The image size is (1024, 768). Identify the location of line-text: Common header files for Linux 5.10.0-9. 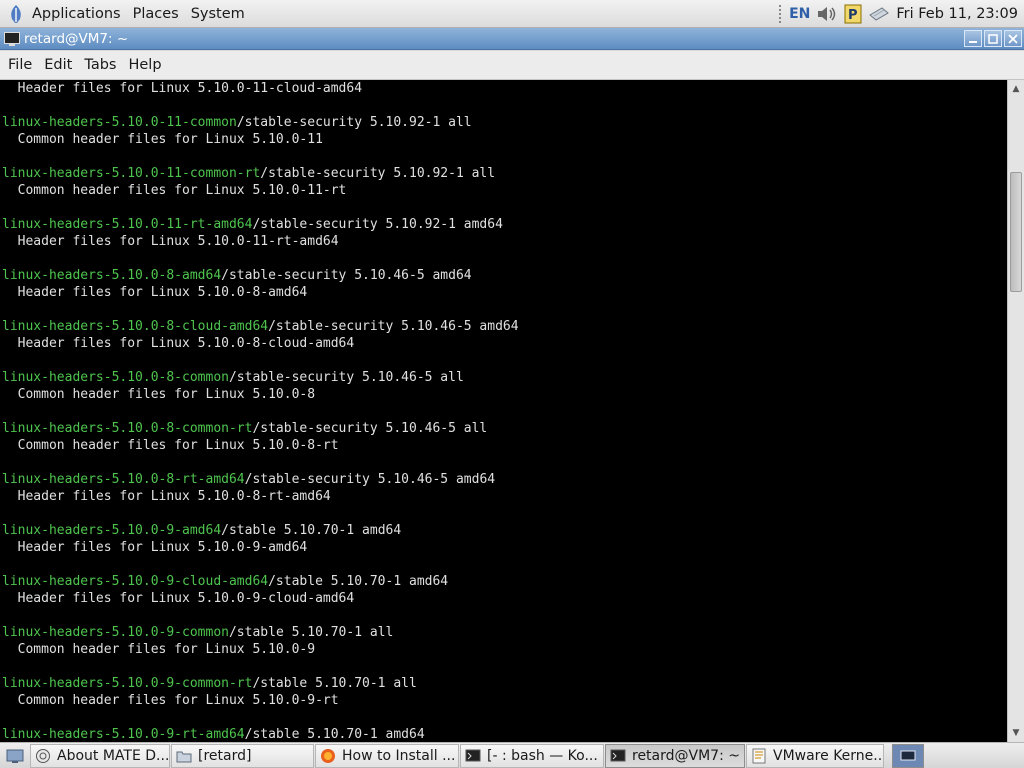
(159, 649).